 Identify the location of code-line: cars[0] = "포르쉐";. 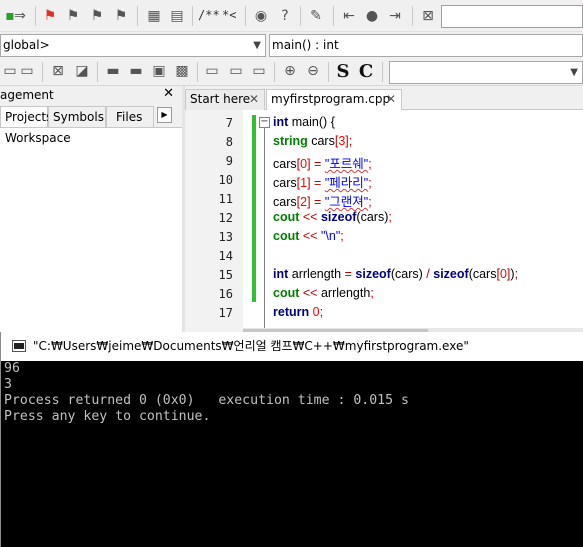
(322, 162).